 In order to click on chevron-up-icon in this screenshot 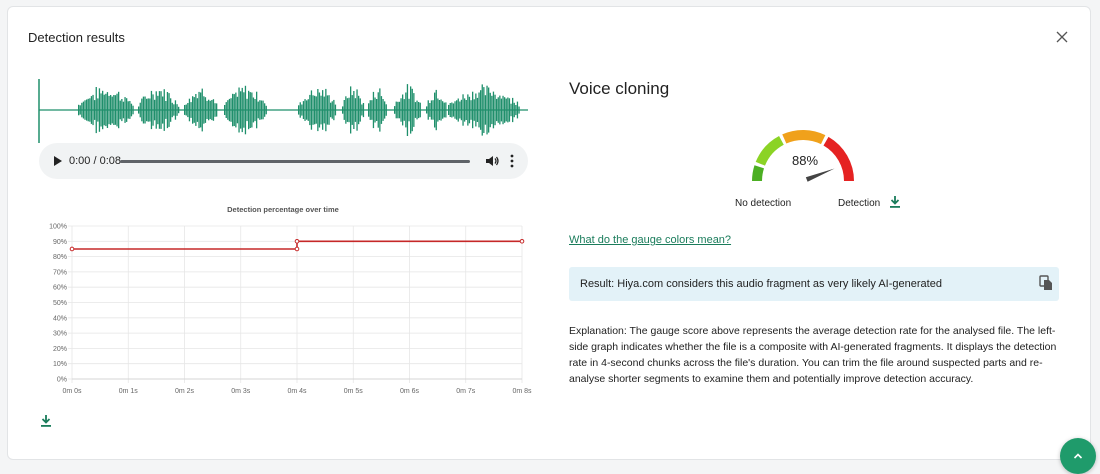, I will do `click(1078, 456)`.